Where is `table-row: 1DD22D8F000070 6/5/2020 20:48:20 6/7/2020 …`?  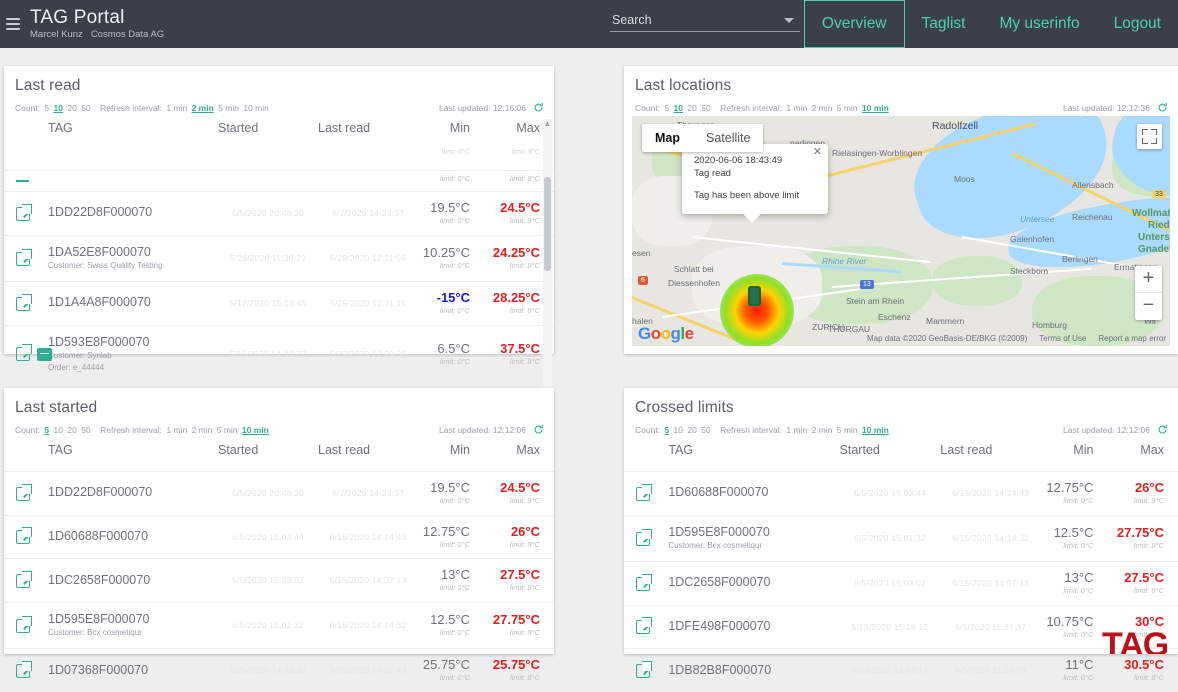 table-row: 1DD22D8F000070 6/5/2020 20:48:20 6/7/2020 … is located at coordinates (279, 493).